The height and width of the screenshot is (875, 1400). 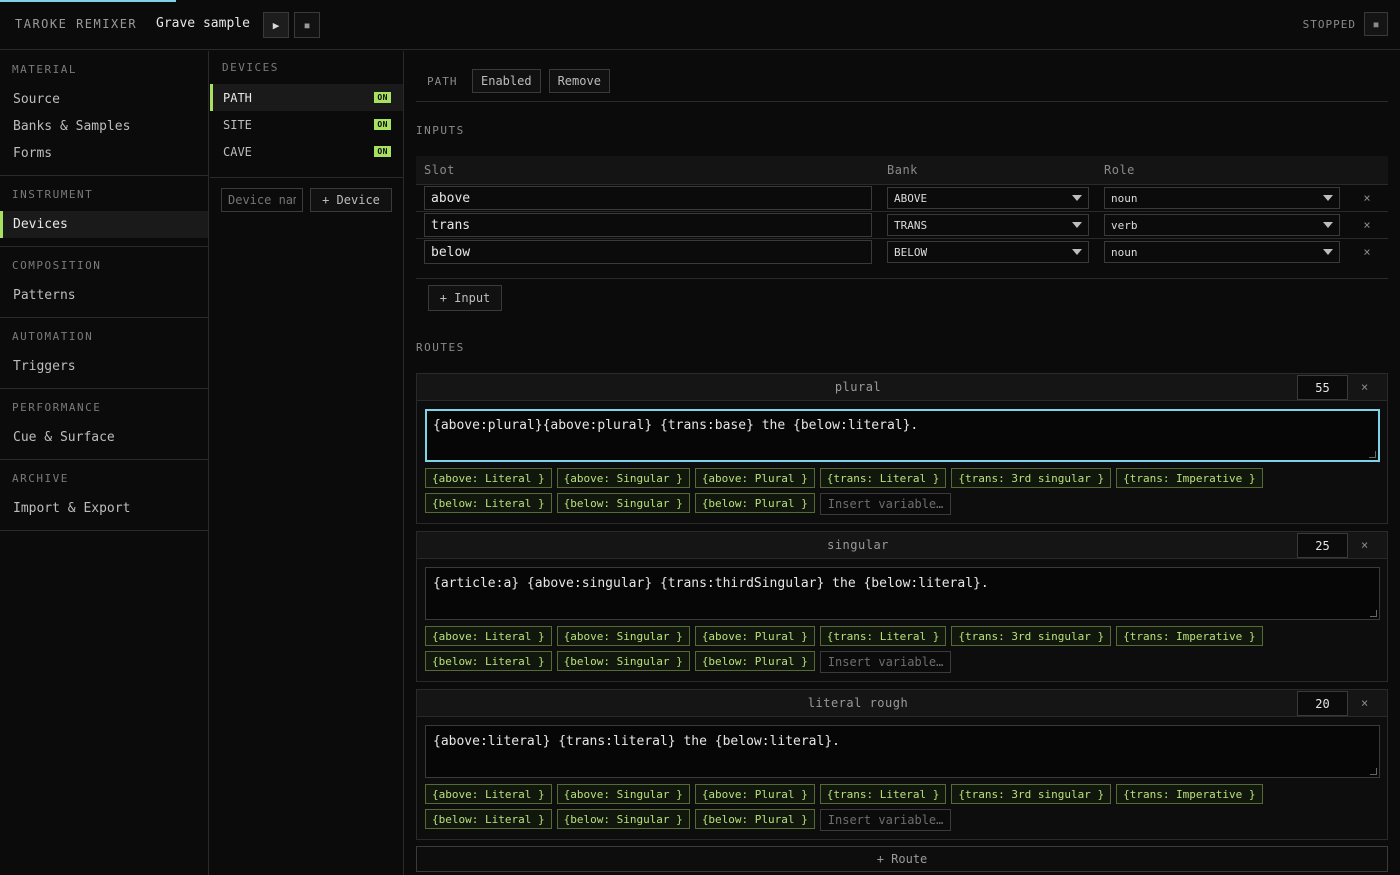 I want to click on device-name-input, so click(x=262, y=200).